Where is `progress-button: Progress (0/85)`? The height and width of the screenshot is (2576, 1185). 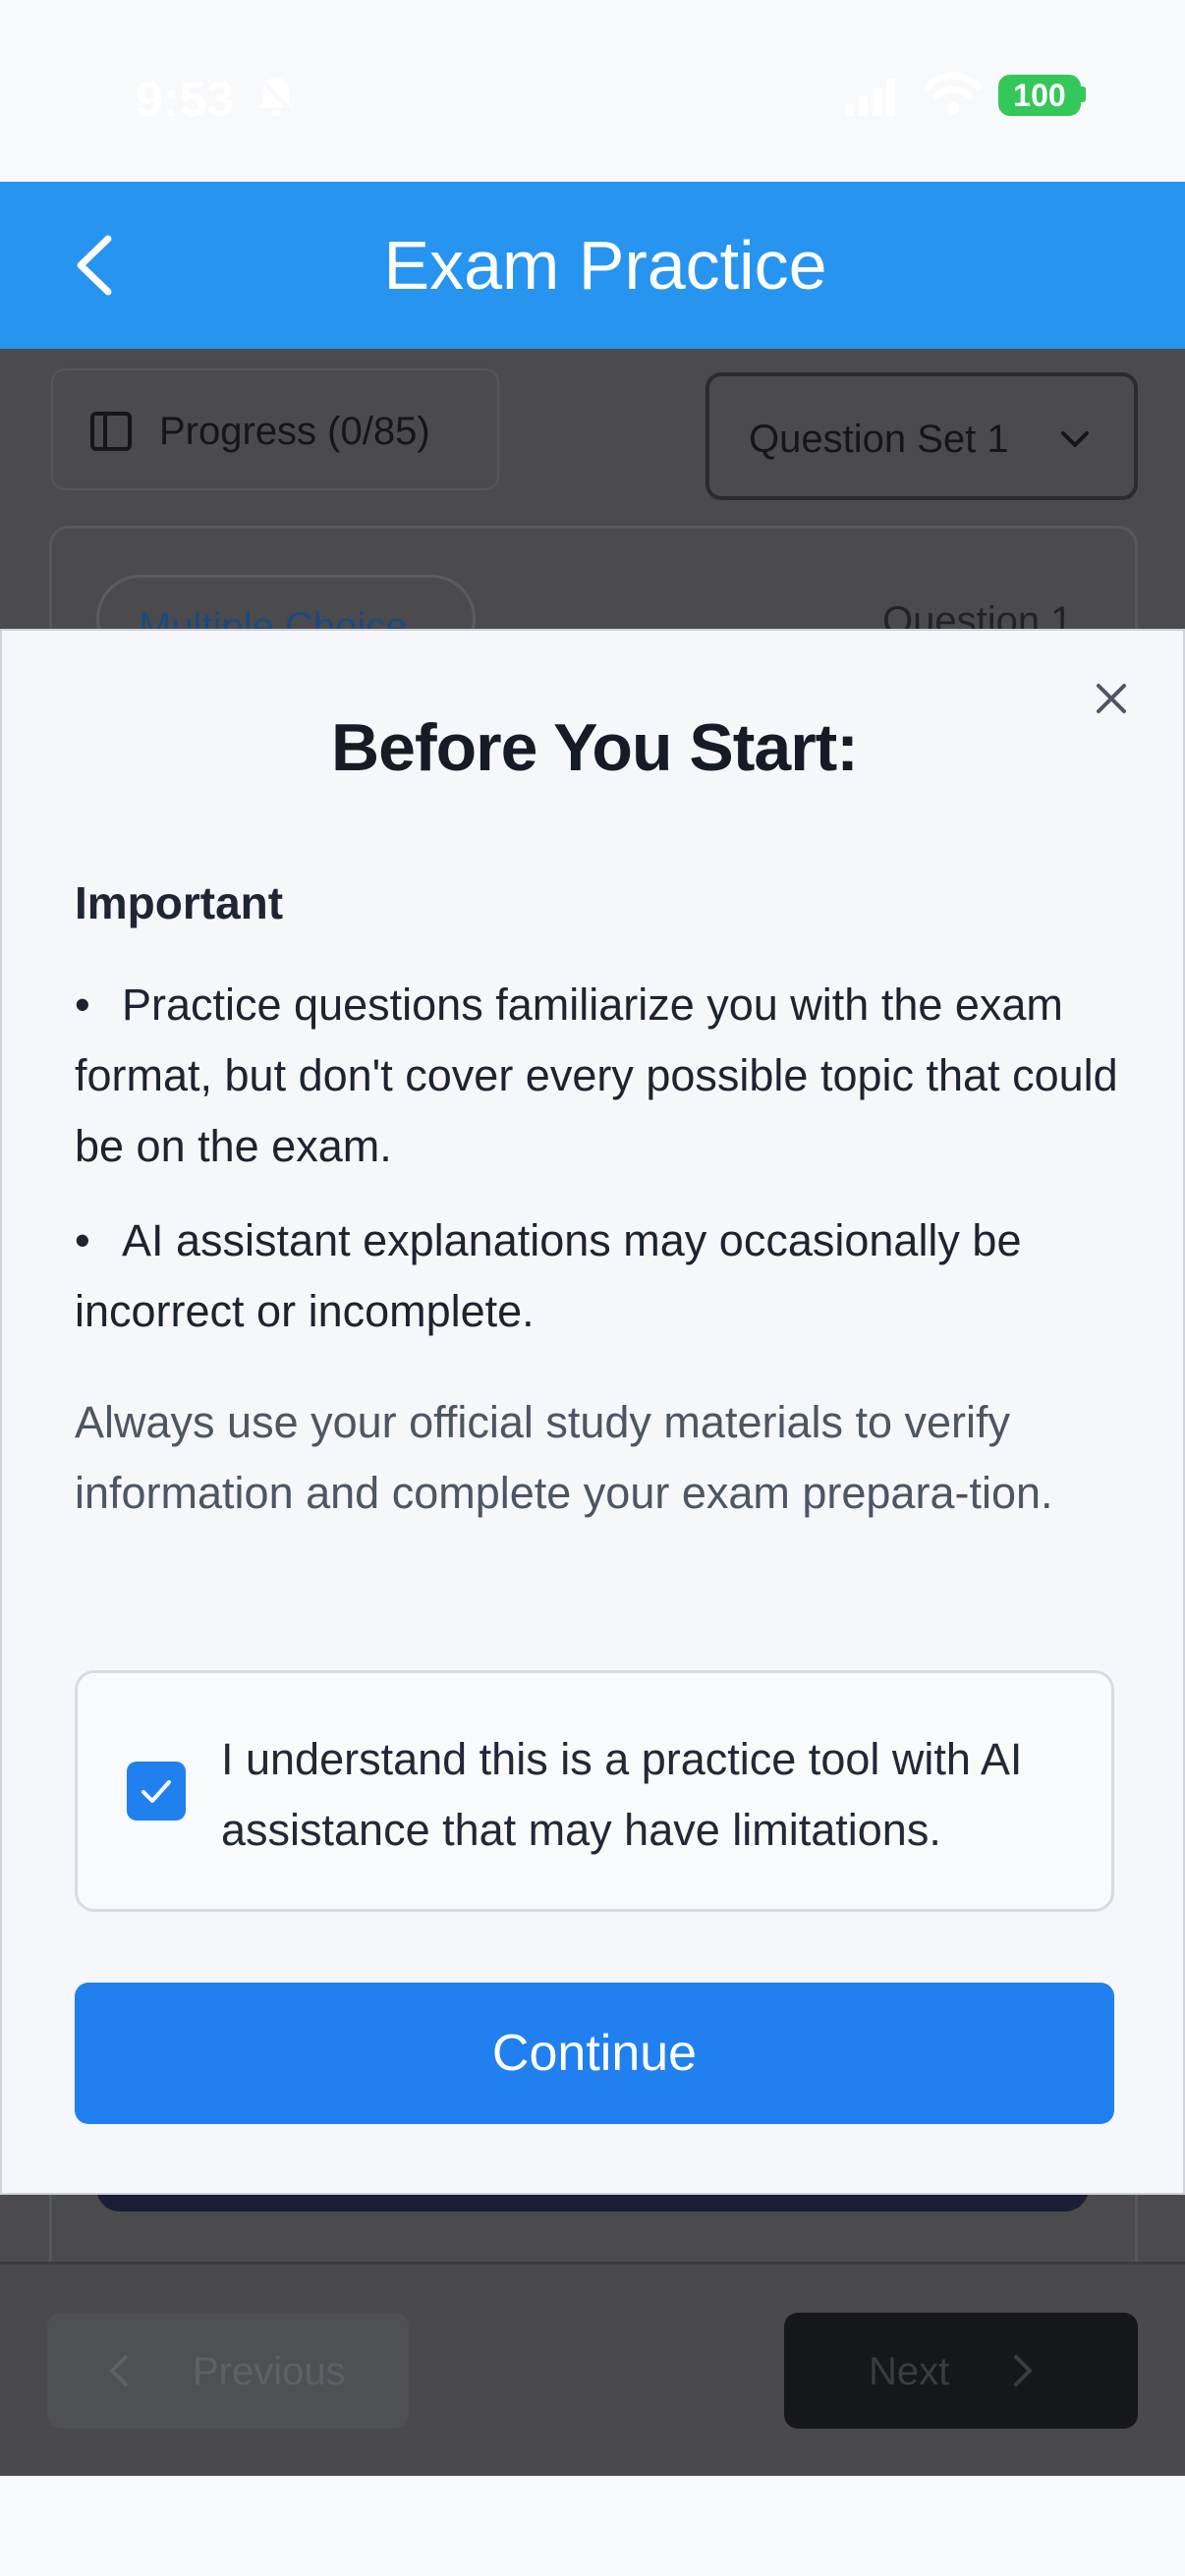 progress-button: Progress (0/85) is located at coordinates (275, 429).